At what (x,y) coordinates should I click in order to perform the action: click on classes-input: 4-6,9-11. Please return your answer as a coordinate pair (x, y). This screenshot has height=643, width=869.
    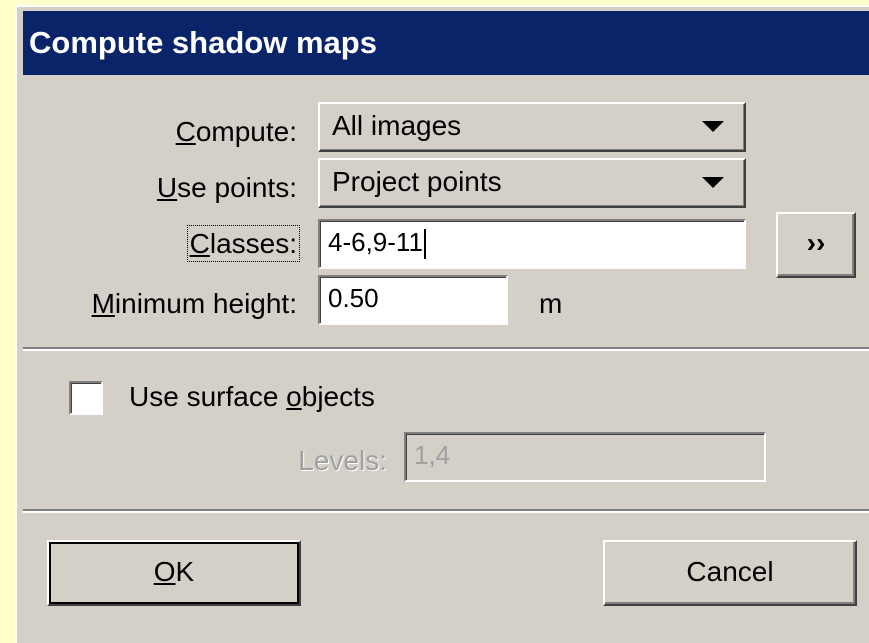
    Looking at the image, I should click on (532, 244).